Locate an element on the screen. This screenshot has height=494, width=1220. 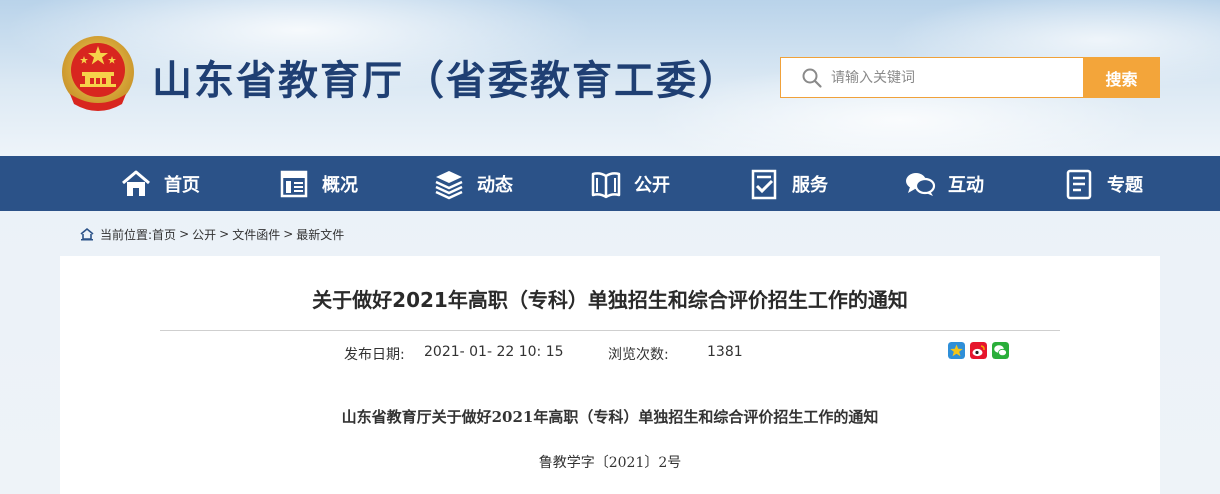
nav-label: 专题 is located at coordinates (1125, 185).